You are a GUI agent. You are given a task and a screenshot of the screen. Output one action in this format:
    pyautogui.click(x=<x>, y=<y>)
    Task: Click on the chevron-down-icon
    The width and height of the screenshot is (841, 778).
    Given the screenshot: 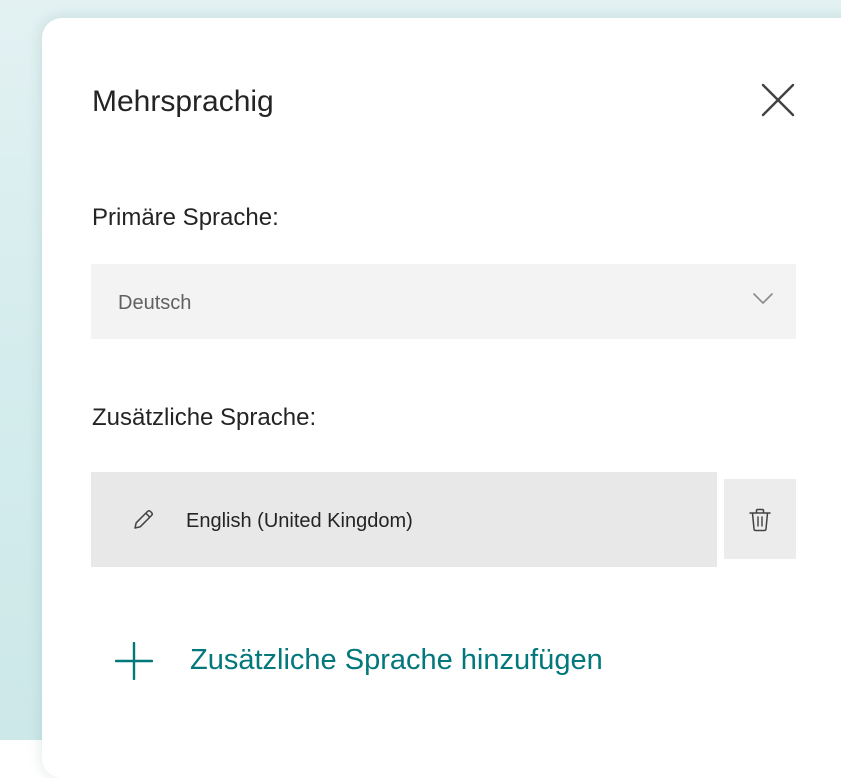 What is the action you would take?
    pyautogui.click(x=763, y=298)
    